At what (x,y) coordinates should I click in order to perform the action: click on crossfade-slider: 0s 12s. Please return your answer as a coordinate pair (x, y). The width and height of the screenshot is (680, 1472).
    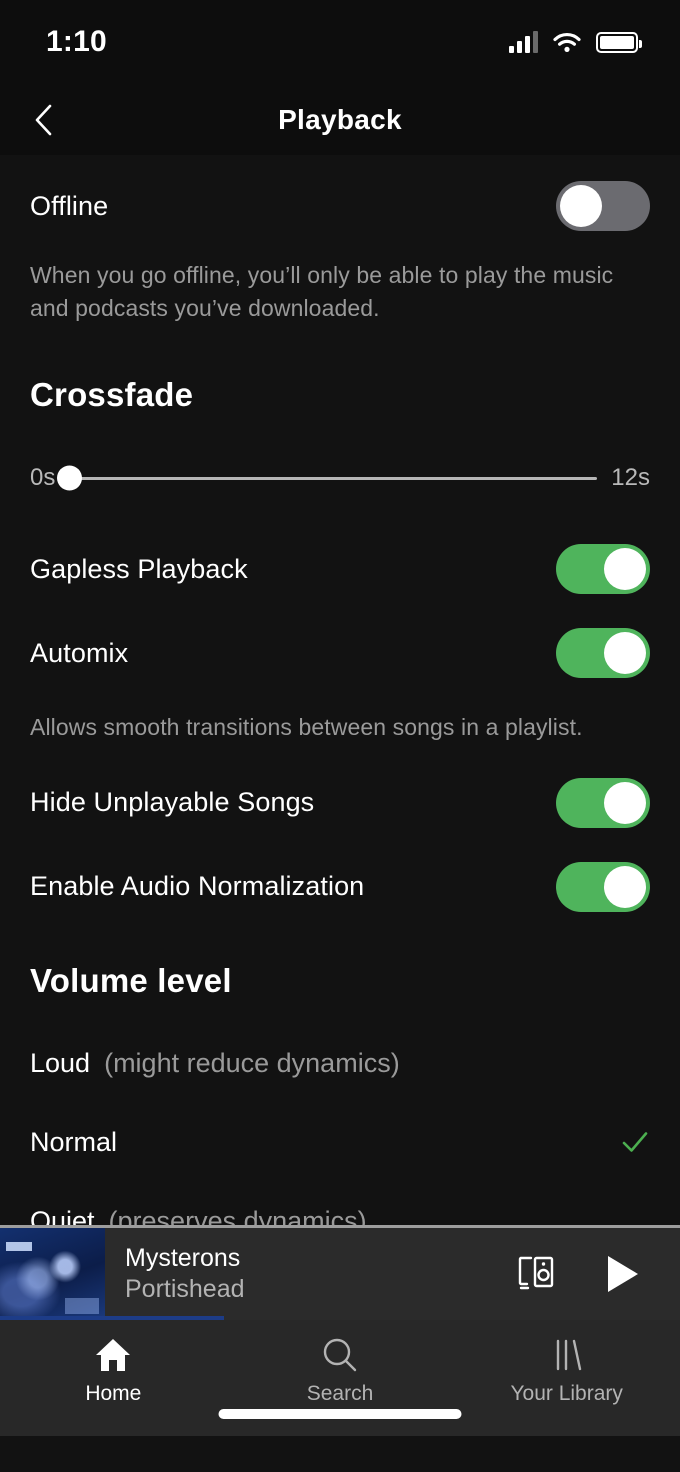
    Looking at the image, I should click on (340, 478).